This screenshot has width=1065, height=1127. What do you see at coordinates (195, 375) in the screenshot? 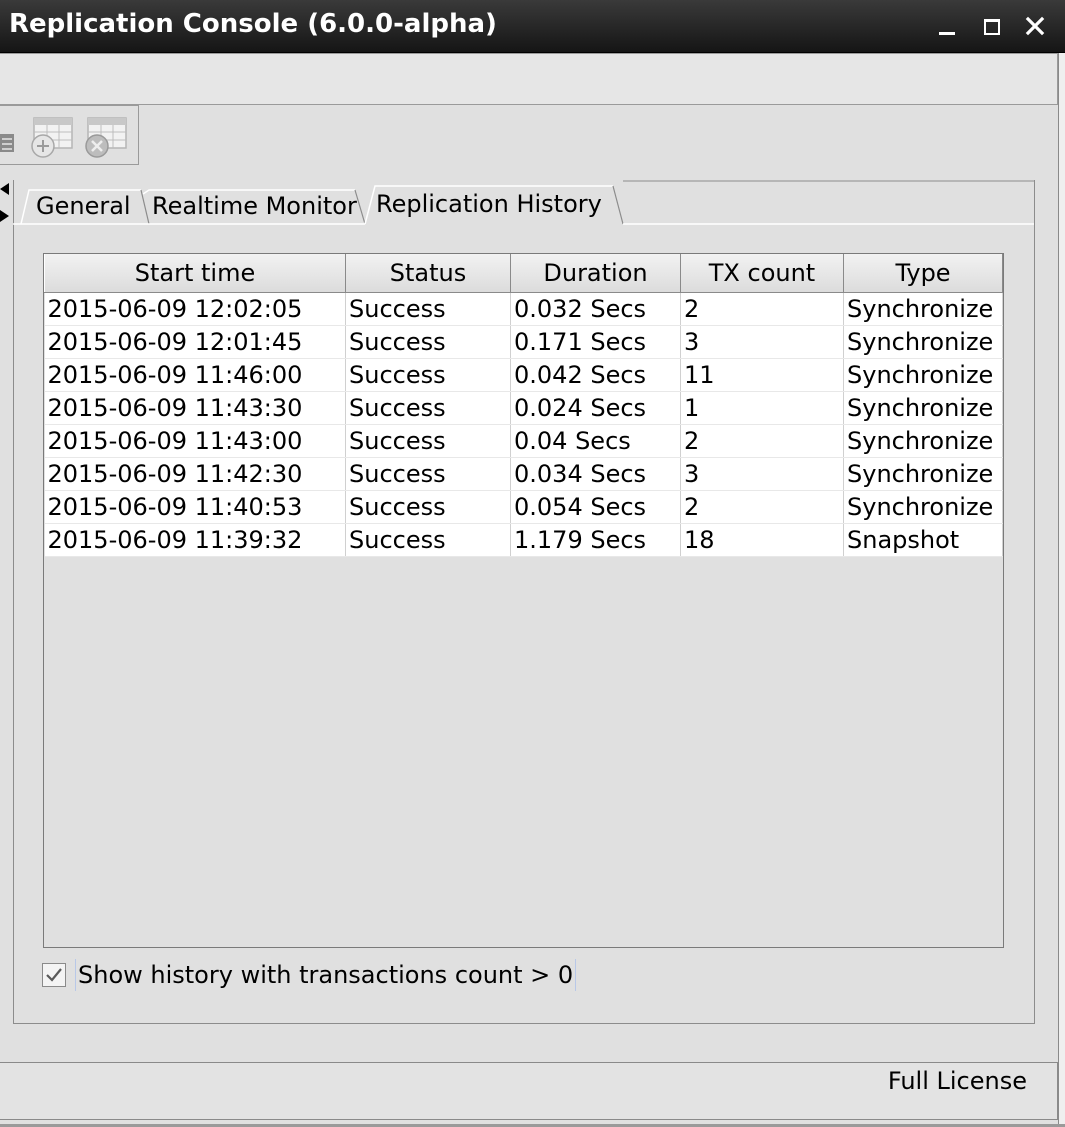
I see `cell-start-time: 2015-06-09 11:46:00` at bounding box center [195, 375].